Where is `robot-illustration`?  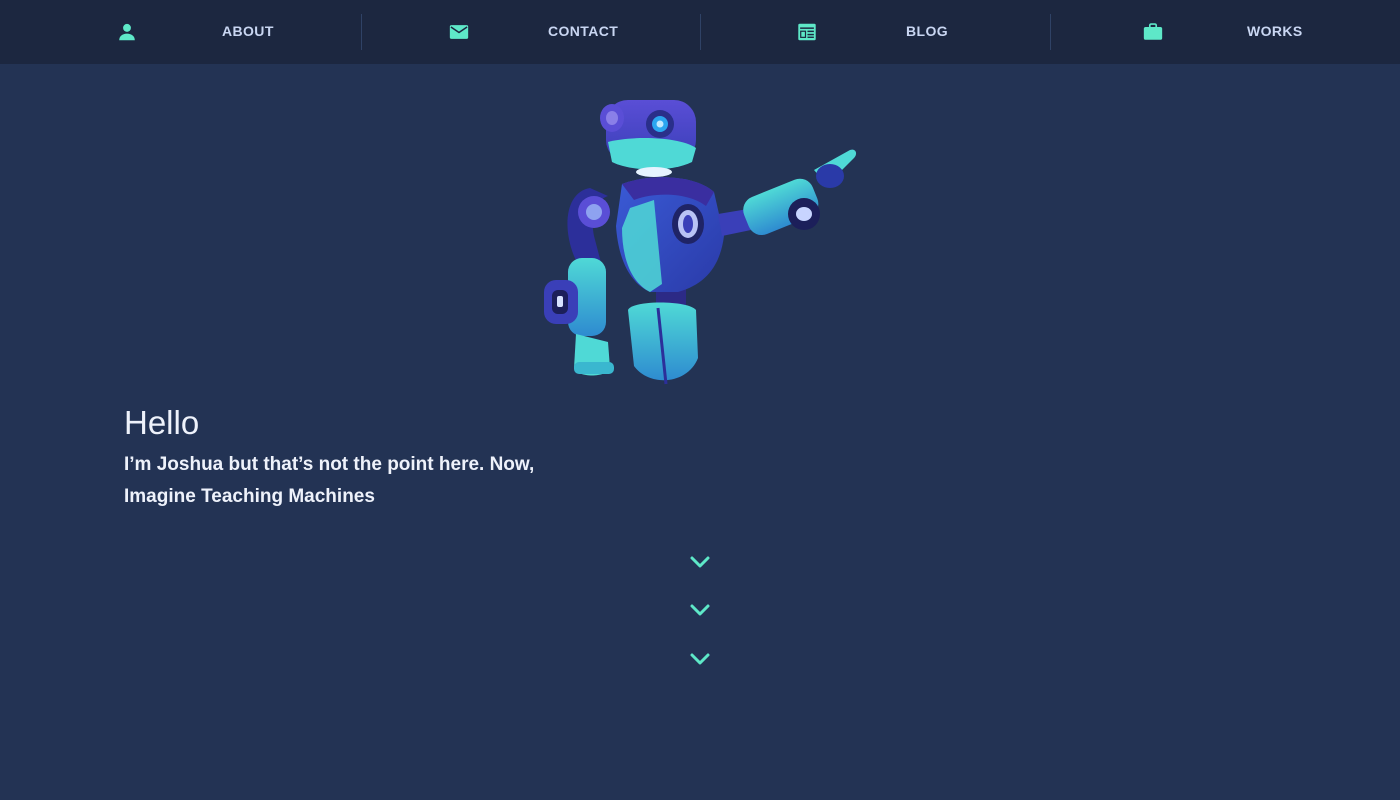 robot-illustration is located at coordinates (700, 242).